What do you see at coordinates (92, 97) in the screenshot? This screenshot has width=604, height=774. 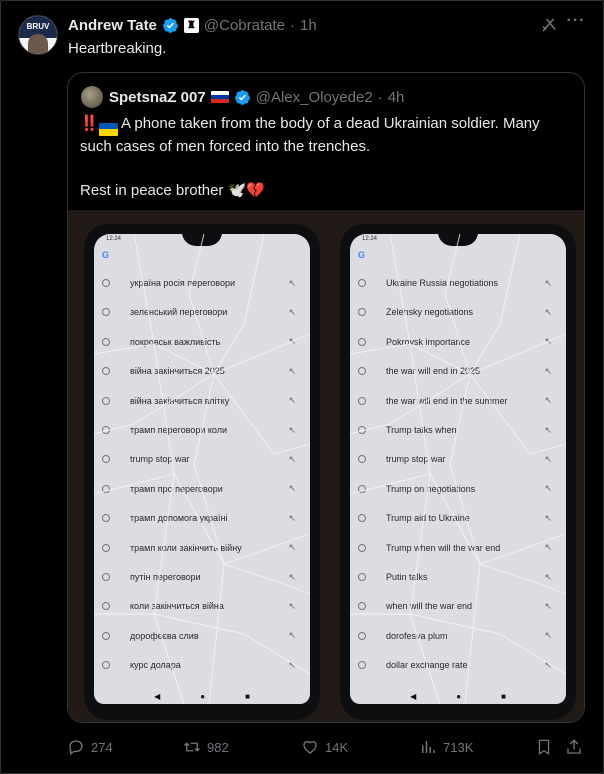 I see `quote-author-avatar` at bounding box center [92, 97].